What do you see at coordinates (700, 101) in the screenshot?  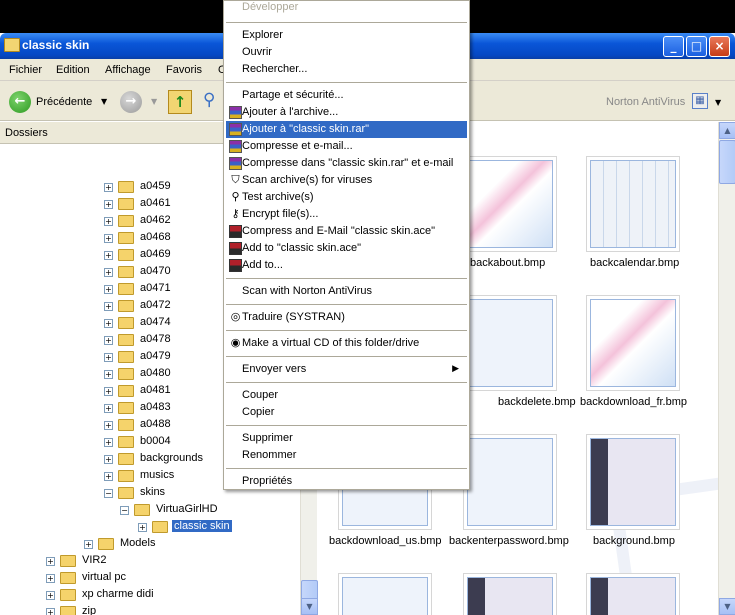 I see `views-icon: ▦` at bounding box center [700, 101].